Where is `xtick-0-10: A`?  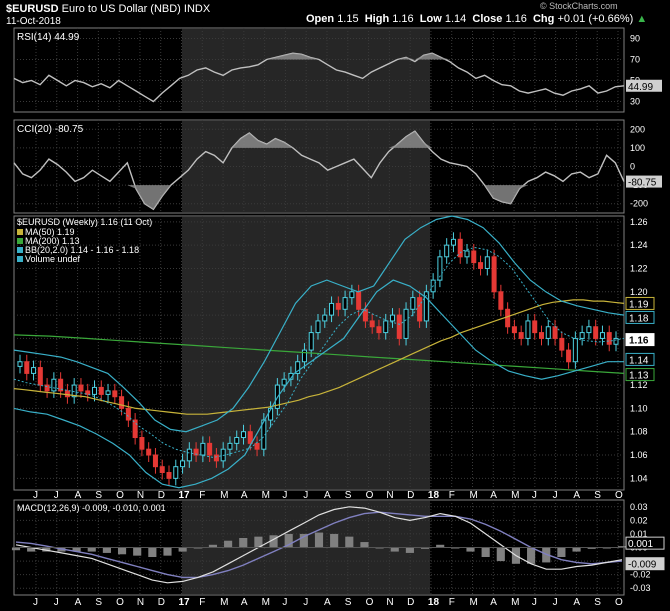 xtick-0-10: A is located at coordinates (244, 495).